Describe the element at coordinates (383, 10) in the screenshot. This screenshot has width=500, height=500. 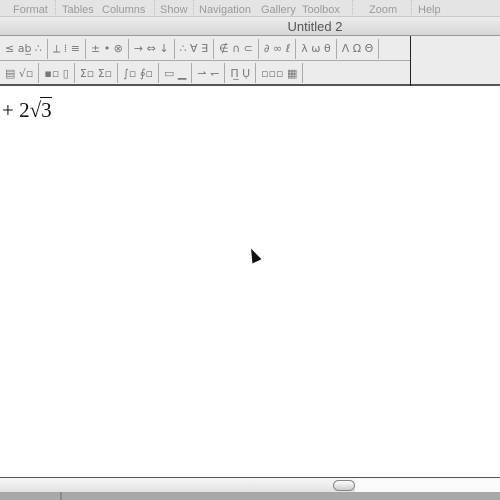
I see `menu-zoom: Zoom` at that location.